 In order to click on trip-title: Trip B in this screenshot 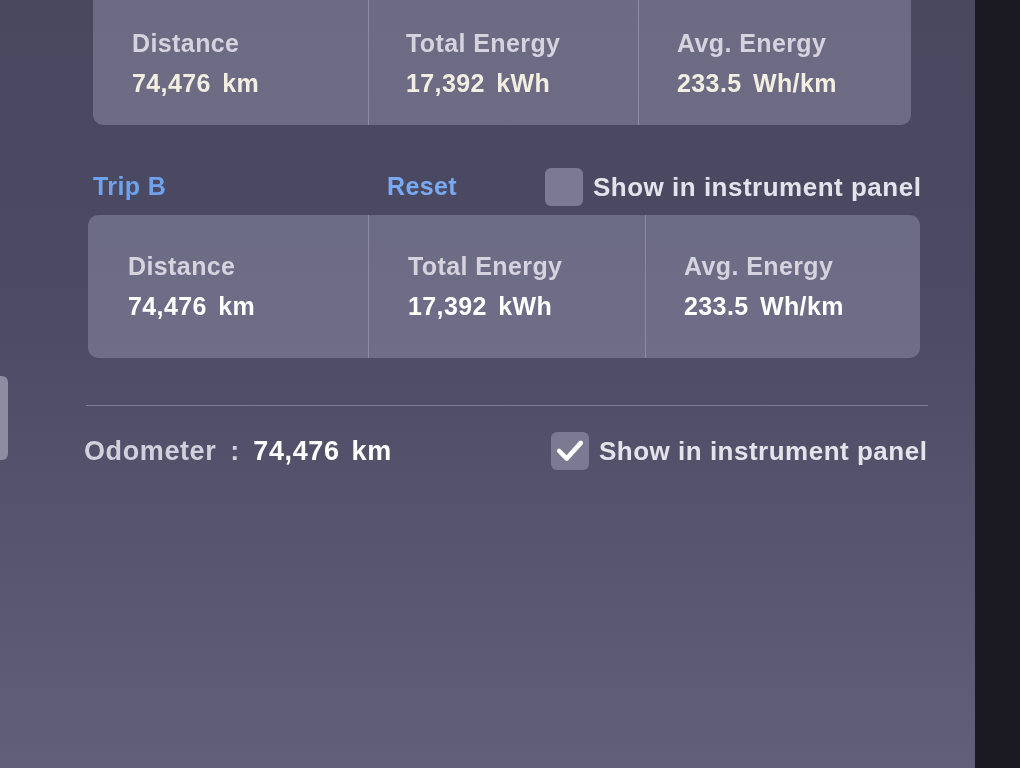, I will do `click(130, 186)`.